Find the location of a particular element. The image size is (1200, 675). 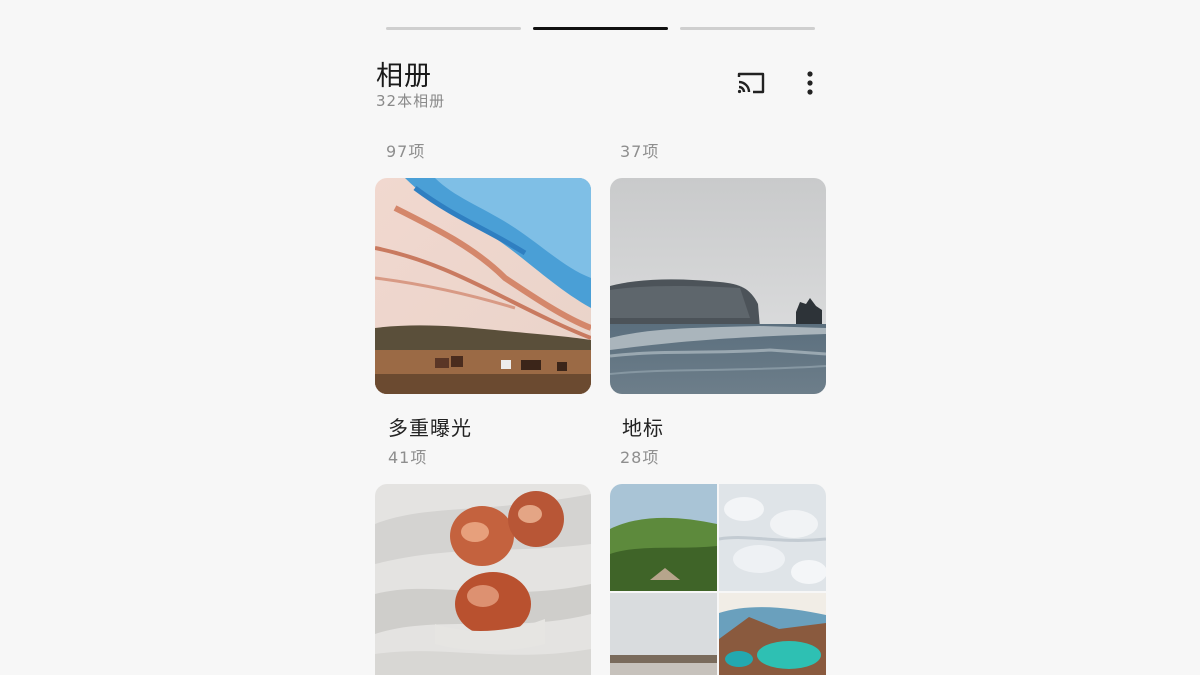

multiple-exposure-image is located at coordinates (483, 286).